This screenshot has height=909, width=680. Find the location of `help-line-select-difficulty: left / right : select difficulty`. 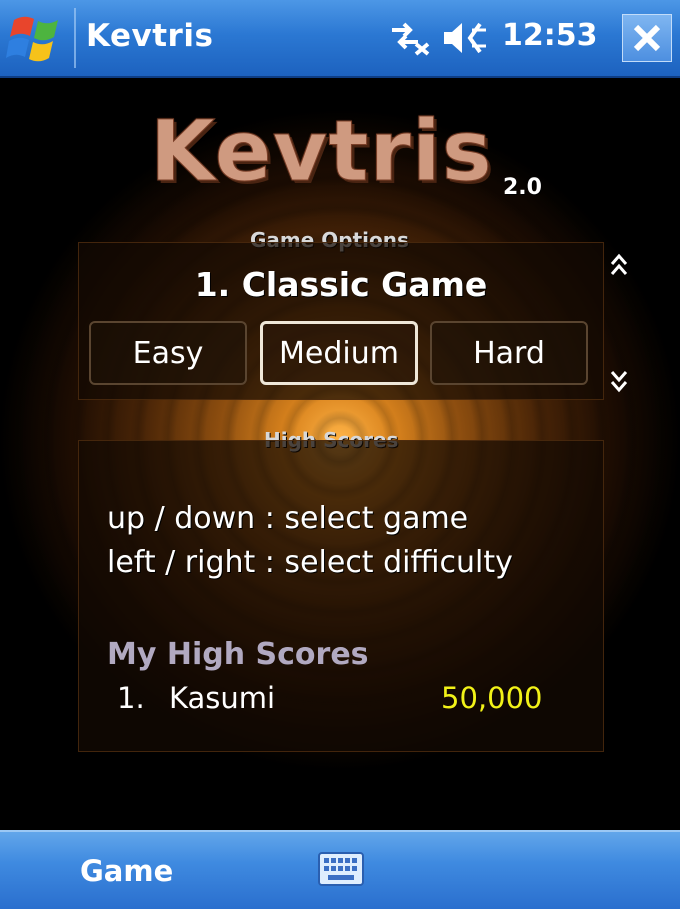

help-line-select-difficulty: left / right : select difficulty is located at coordinates (310, 562).